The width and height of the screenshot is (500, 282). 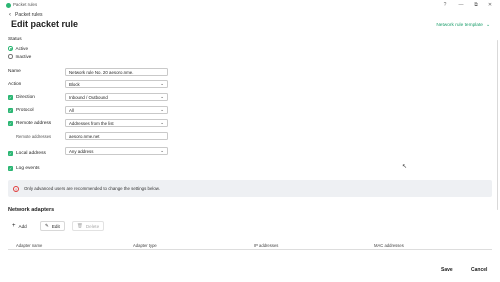 I want to click on radio-selected-icon, so click(x=10, y=48).